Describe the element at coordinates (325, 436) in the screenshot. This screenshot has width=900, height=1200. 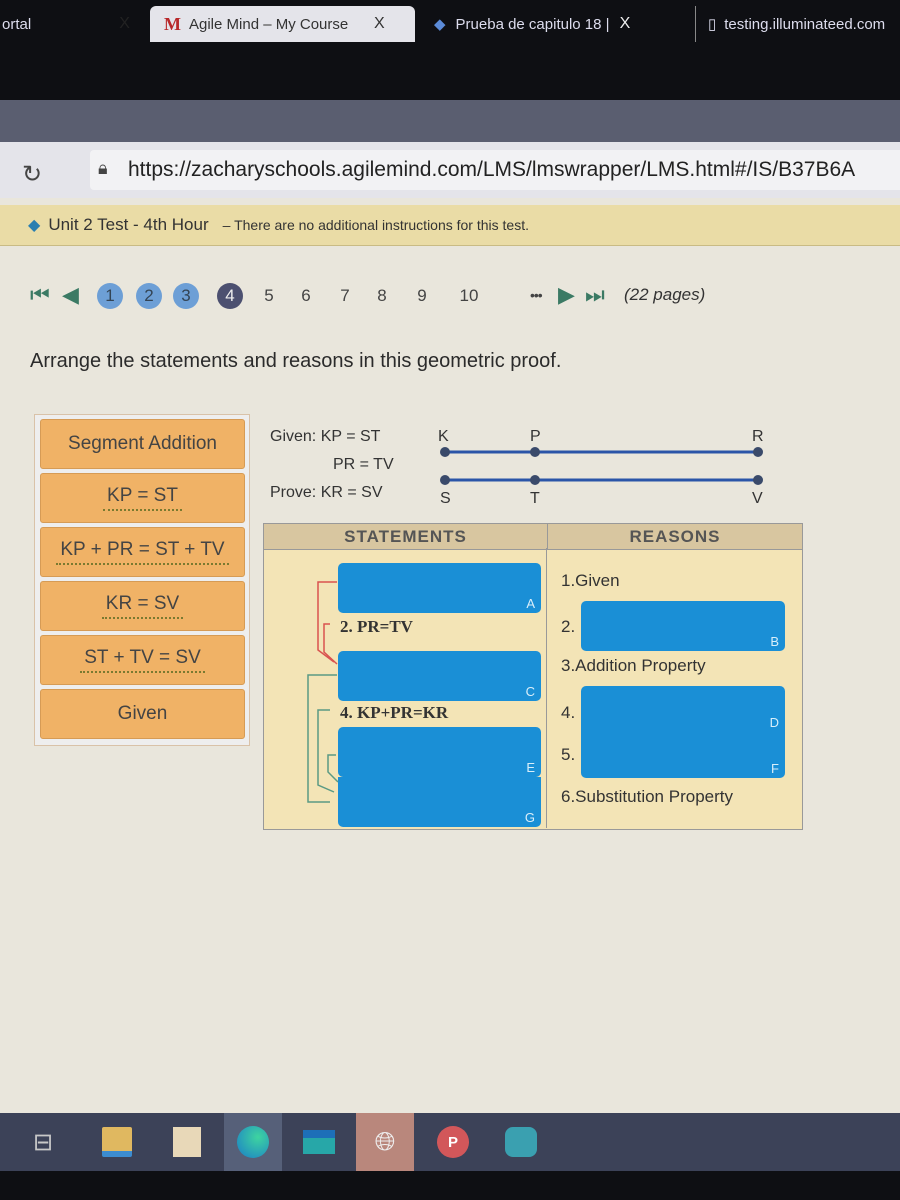
I see `given-statement: Given: KP = ST` at that location.